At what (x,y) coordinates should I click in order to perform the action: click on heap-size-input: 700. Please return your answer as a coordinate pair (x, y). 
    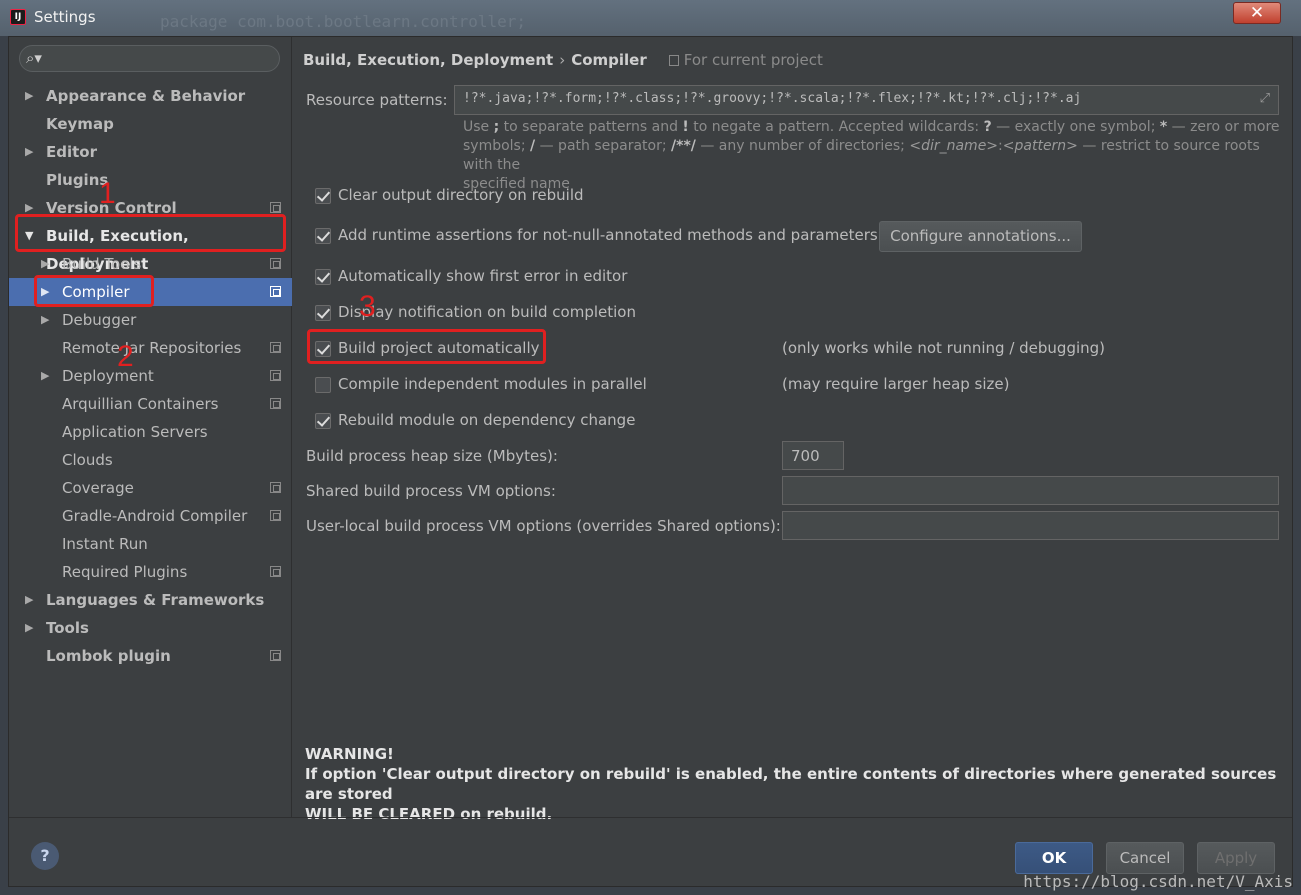
    Looking at the image, I should click on (813, 455).